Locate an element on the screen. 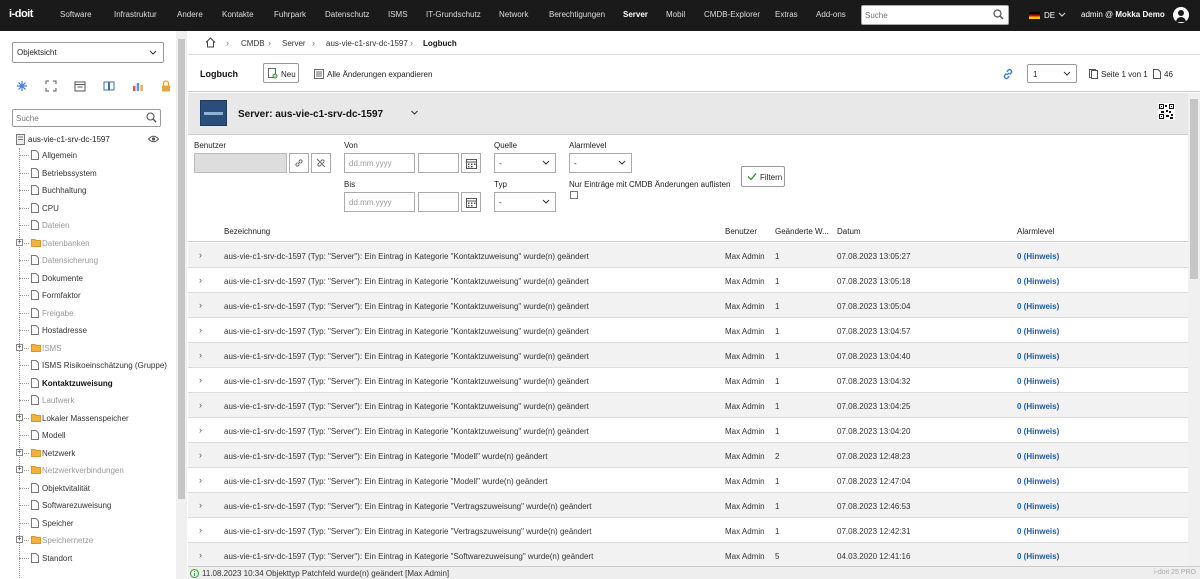 Image resolution: width=1200 pixels, height=579 pixels. calendar-icon is located at coordinates (80, 86).